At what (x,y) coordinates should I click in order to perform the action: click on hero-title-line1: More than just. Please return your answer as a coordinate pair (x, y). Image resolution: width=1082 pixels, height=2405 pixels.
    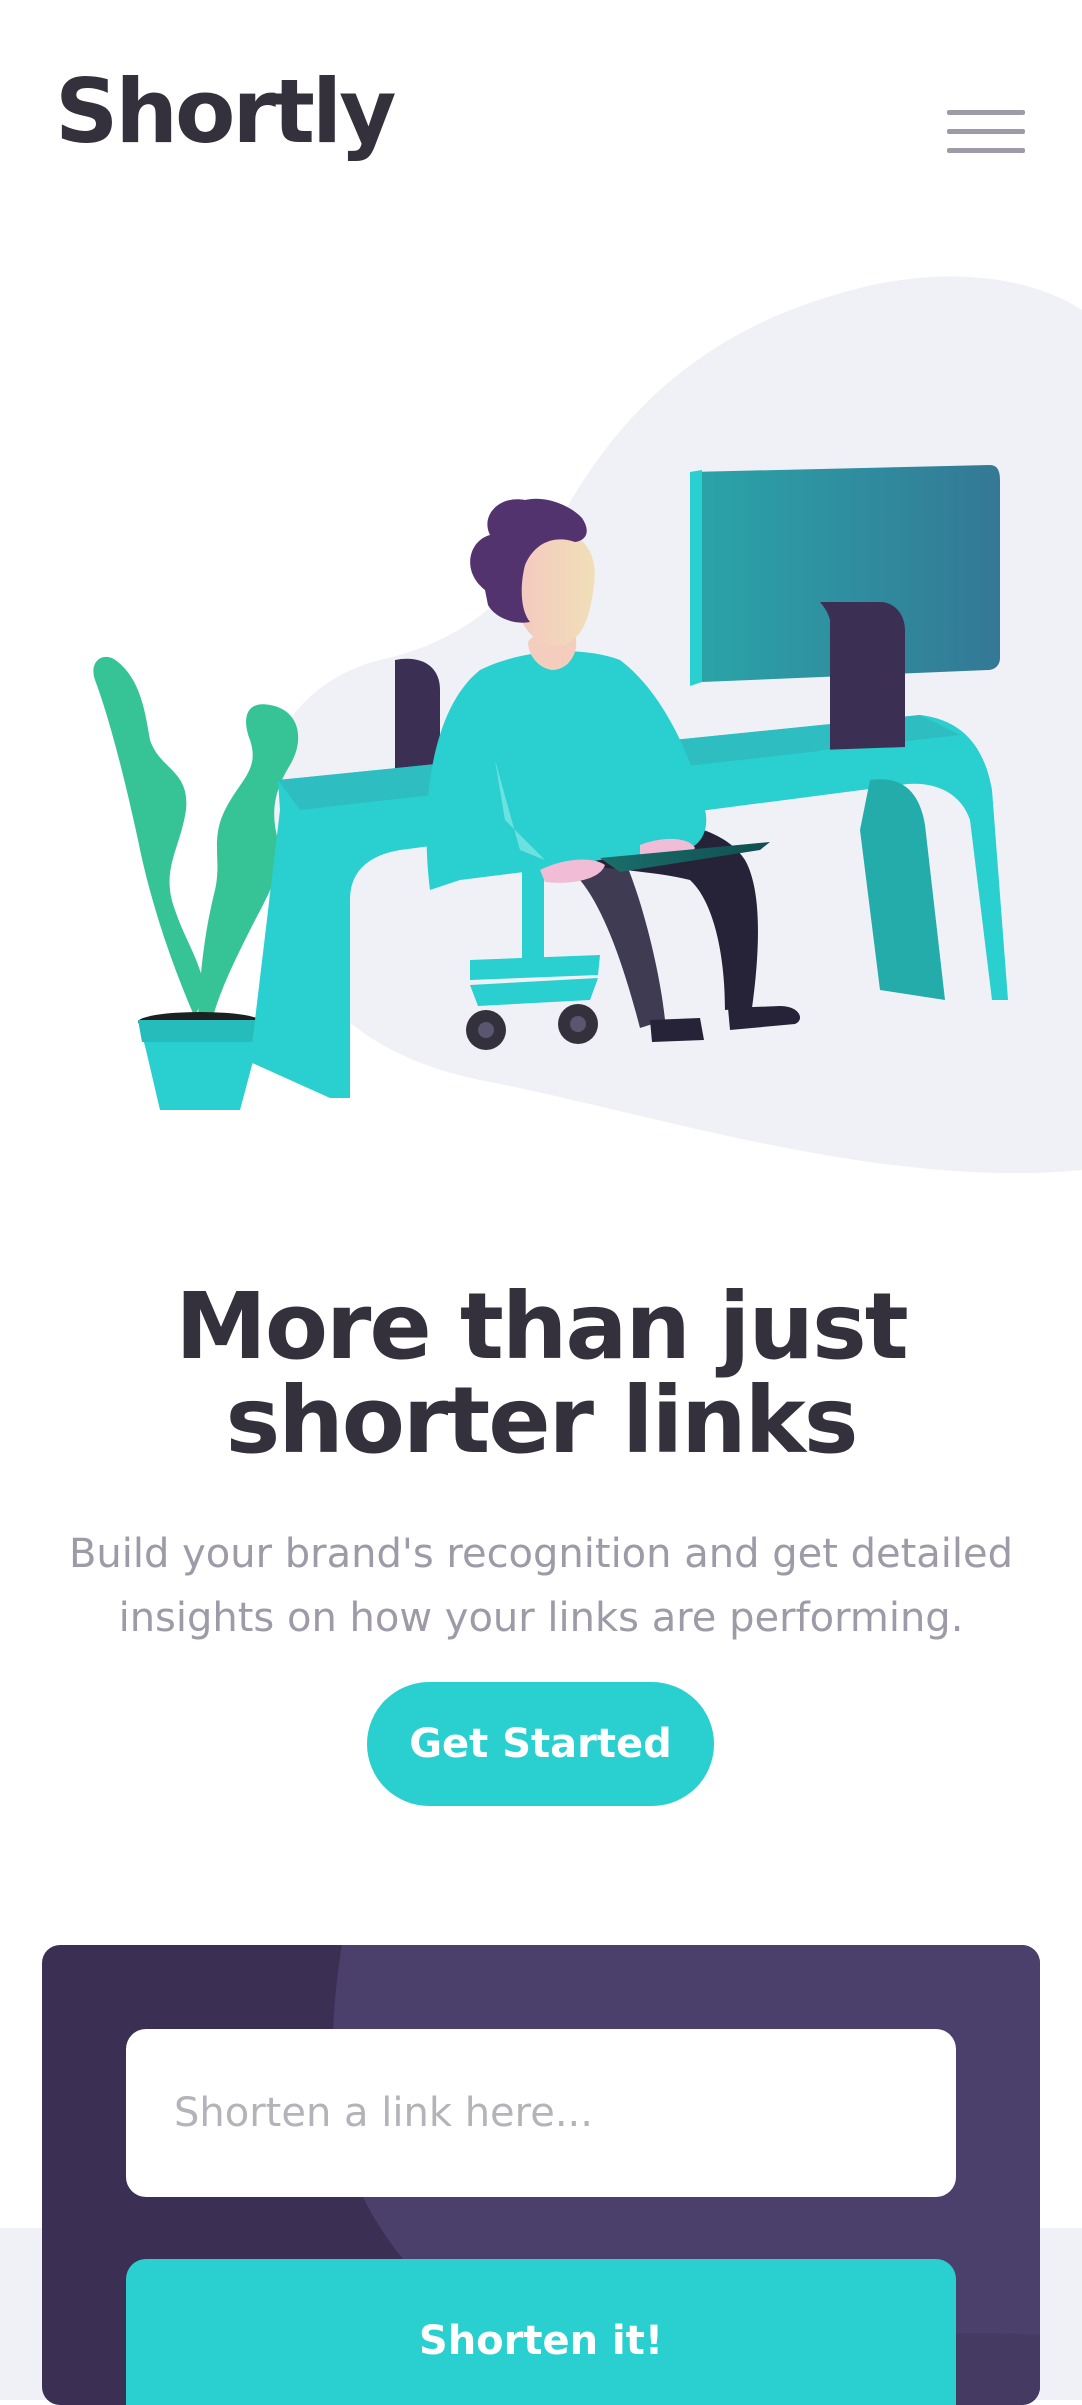
    Looking at the image, I should click on (541, 1326).